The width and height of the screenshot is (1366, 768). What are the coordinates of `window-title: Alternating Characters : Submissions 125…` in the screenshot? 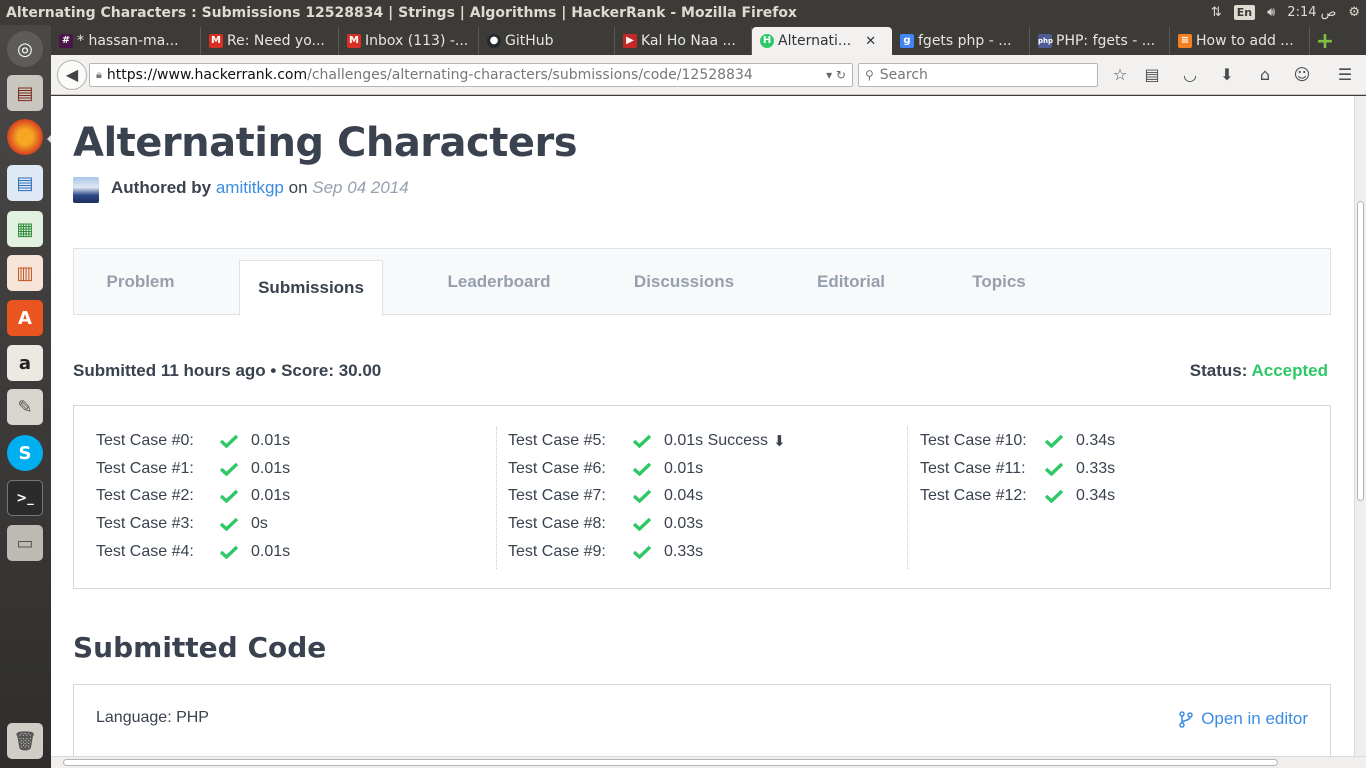 It's located at (401, 12).